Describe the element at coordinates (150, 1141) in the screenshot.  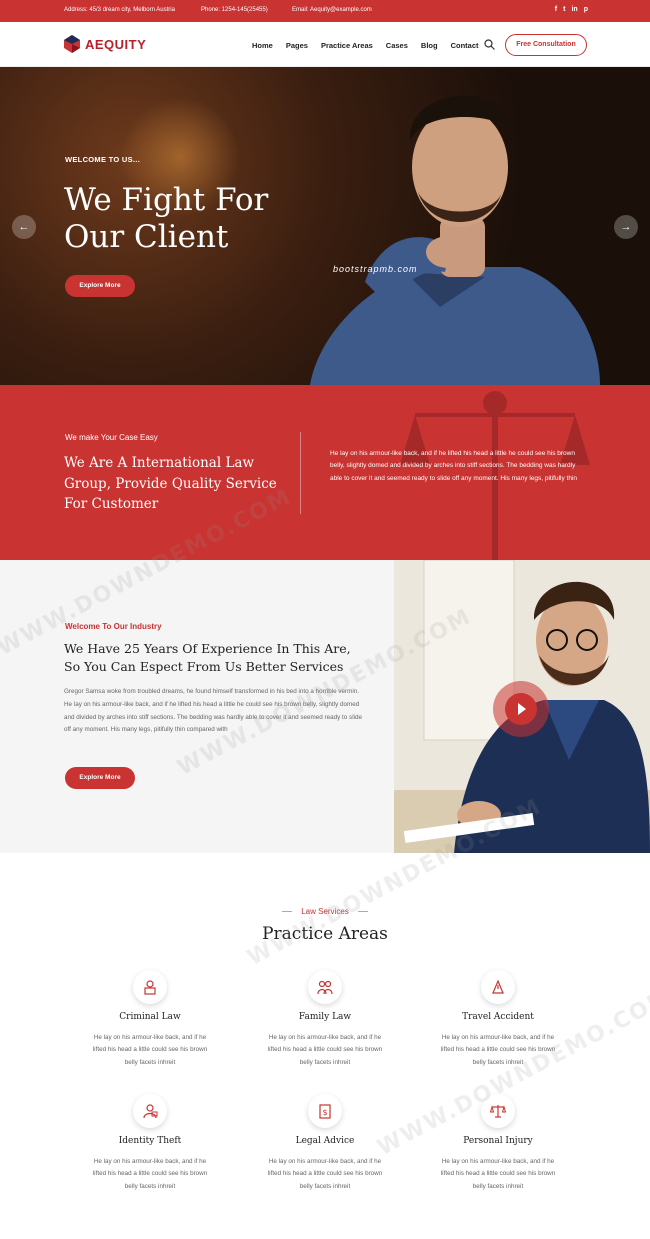
I see `practice-name: Identity Theft` at that location.